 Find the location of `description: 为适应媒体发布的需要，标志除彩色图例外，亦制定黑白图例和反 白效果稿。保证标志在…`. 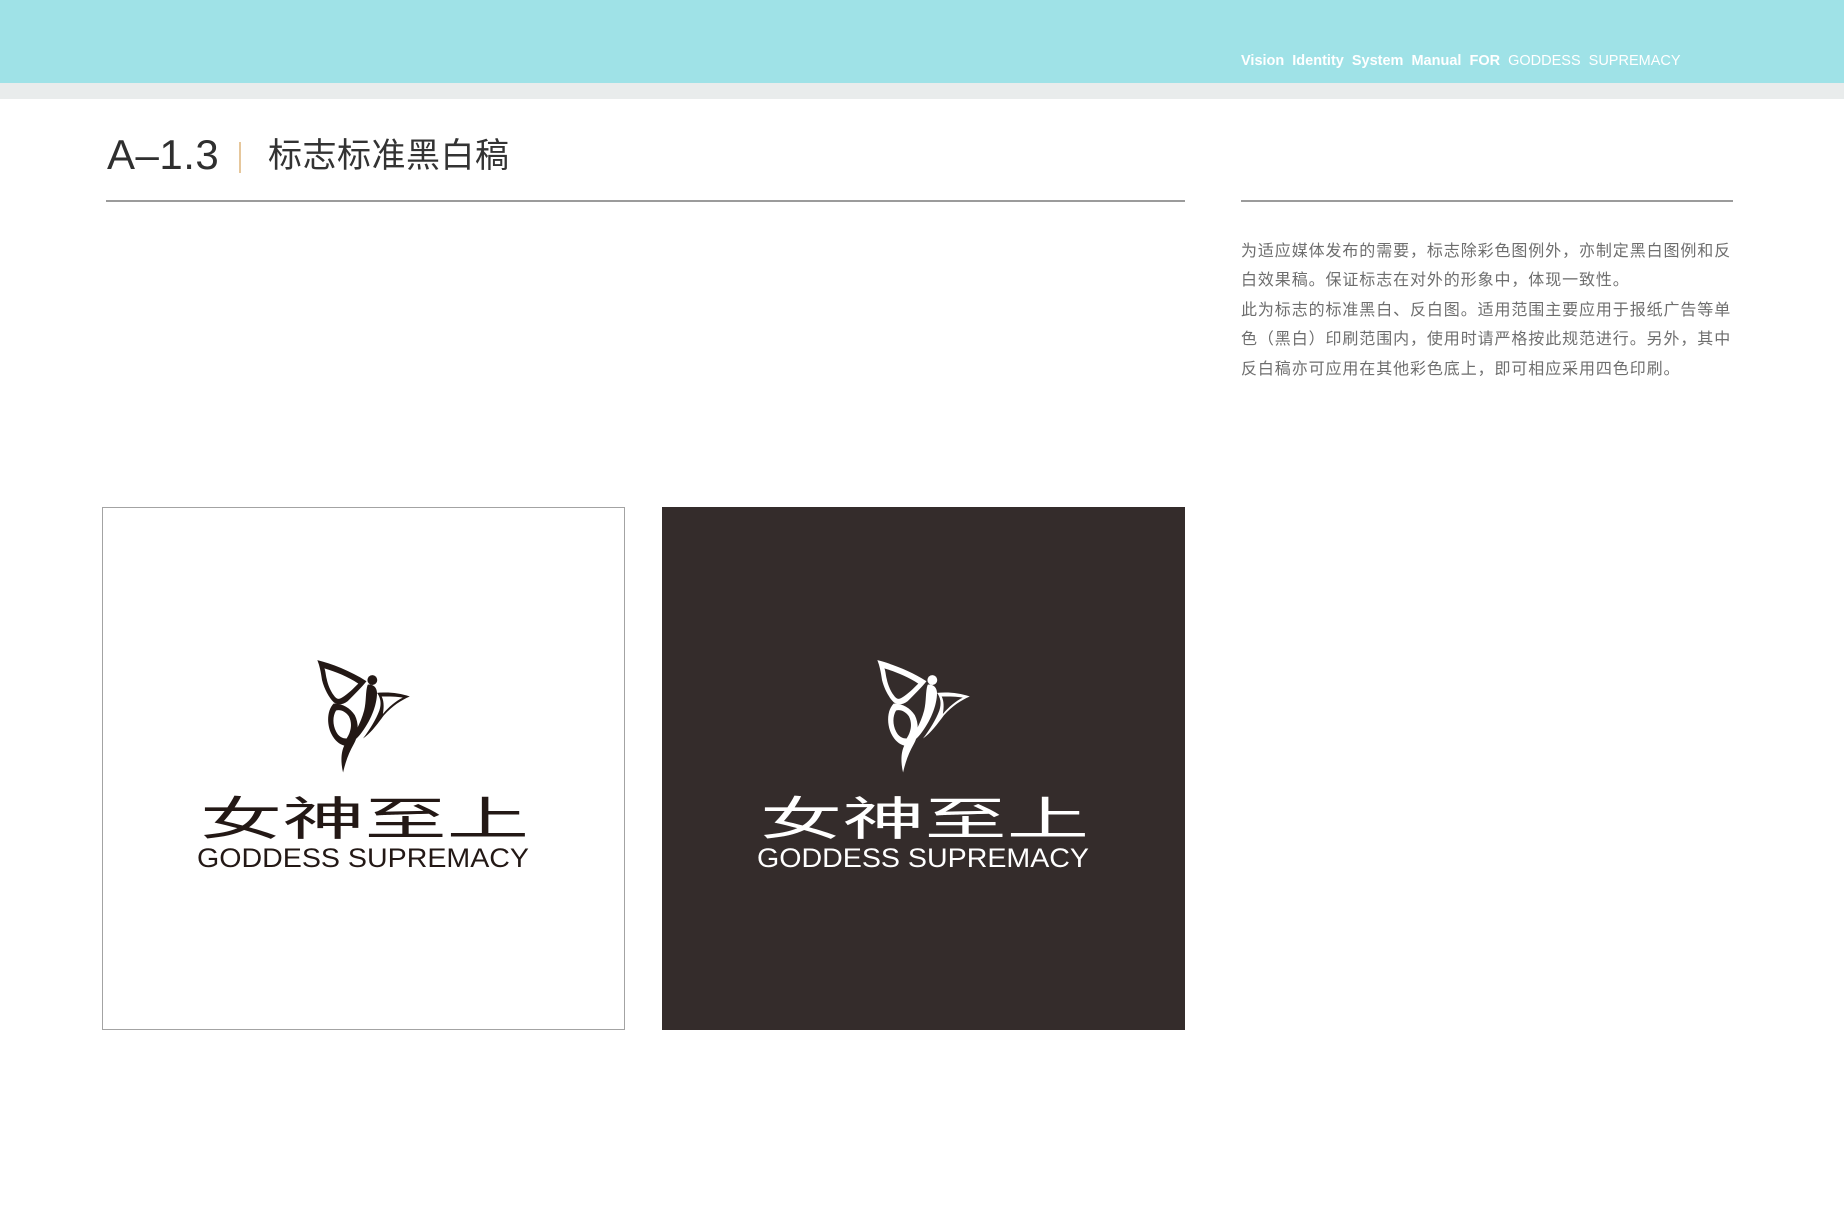

description: 为适应媒体发布的需要，标志除彩色图例外，亦制定黑白图例和反 白效果稿。保证标志在… is located at coordinates (1521, 310).